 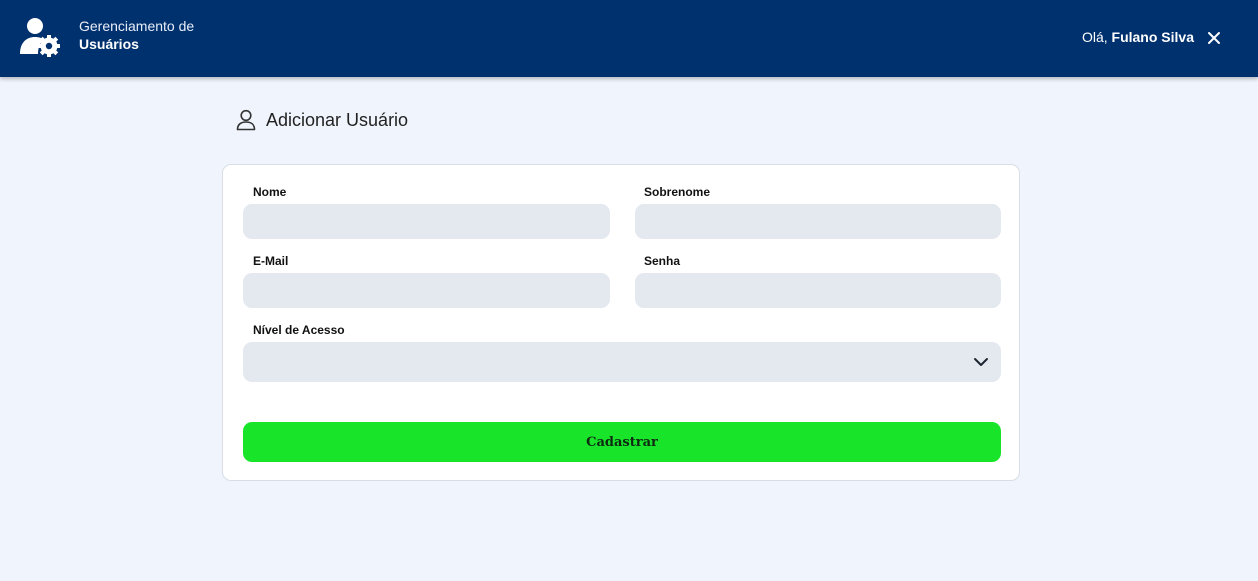 I want to click on page-title: Adicionar Usuário, so click(x=337, y=119).